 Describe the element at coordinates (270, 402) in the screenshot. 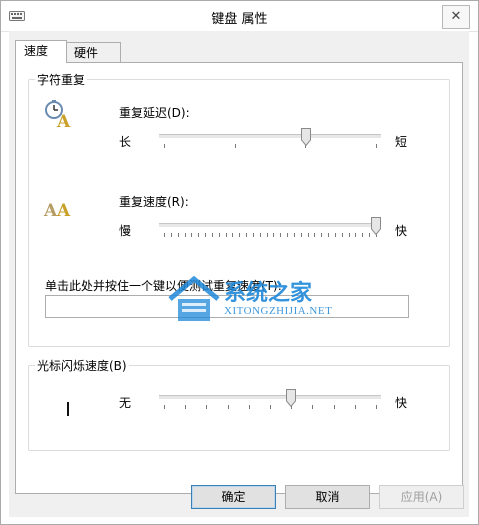

I see `cursor-blink-slider` at that location.